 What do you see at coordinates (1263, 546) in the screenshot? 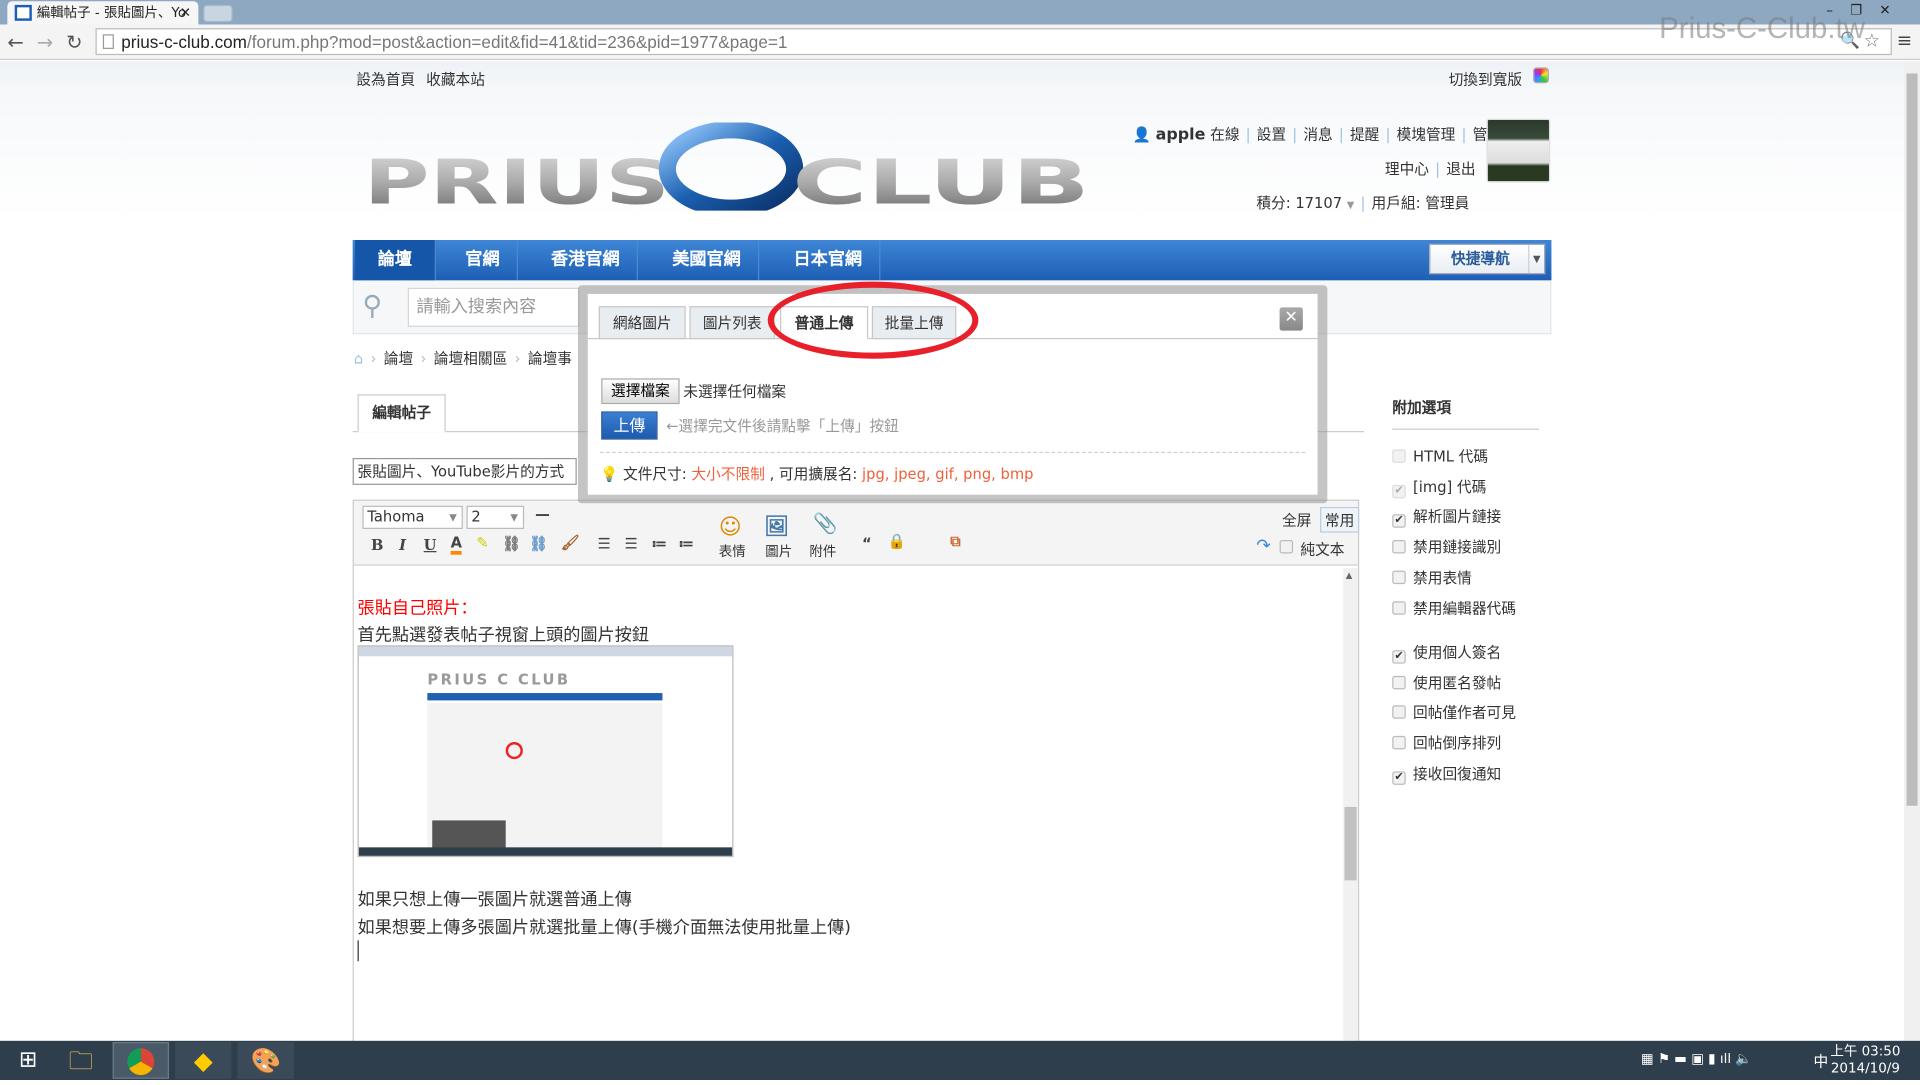
I see `redo-icon: ↷` at bounding box center [1263, 546].